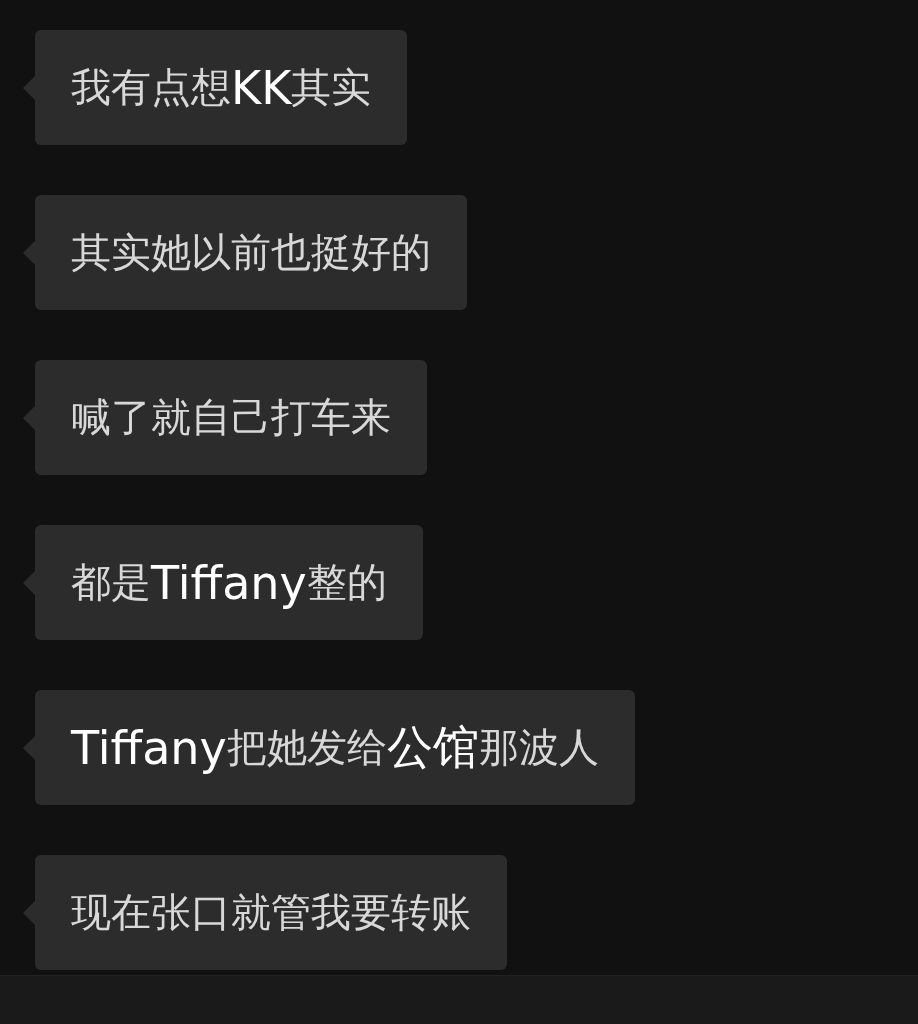  What do you see at coordinates (229, 582) in the screenshot?
I see `message-bubble: 都是Tiffany整的` at bounding box center [229, 582].